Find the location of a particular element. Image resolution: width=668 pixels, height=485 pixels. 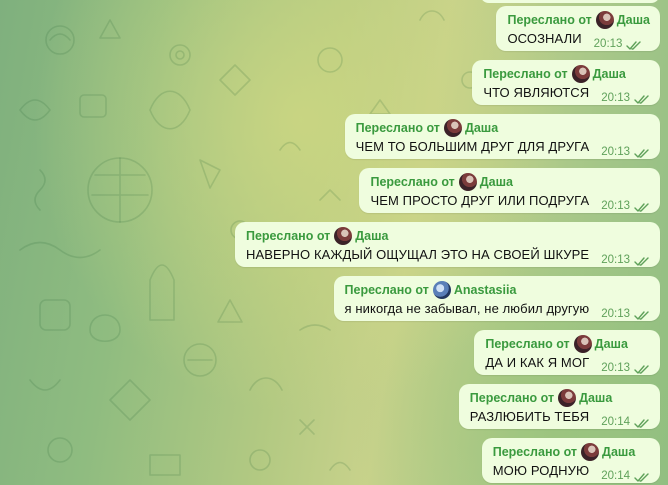

forwarded-message: Переслано от Даша ДА И КАК Я МОГ 20:13 is located at coordinates (567, 352).